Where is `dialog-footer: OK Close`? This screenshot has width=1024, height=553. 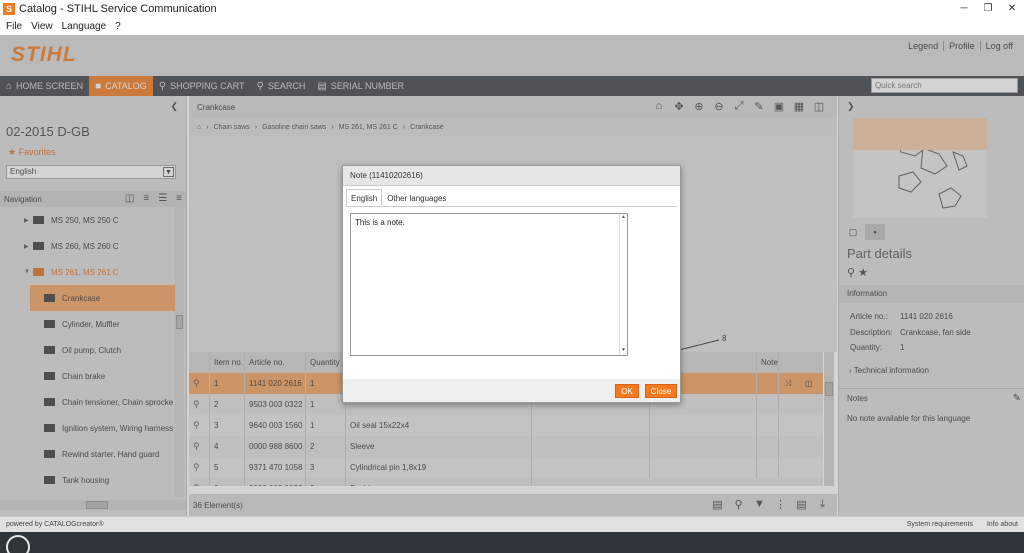
dialog-footer: OK Close is located at coordinates (511, 390).